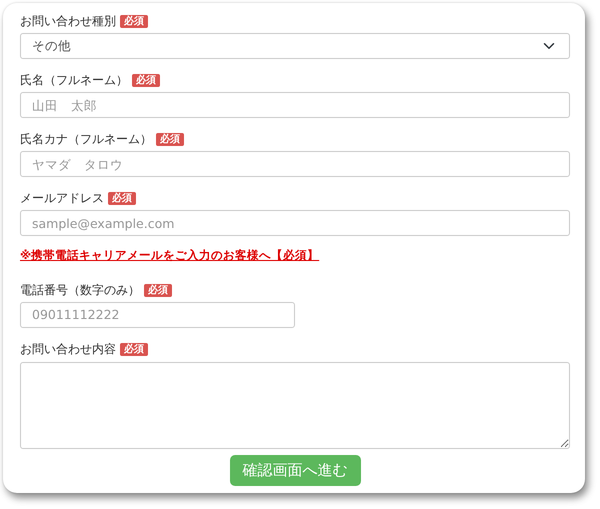 This screenshot has height=509, width=600. Describe the element at coordinates (157, 315) in the screenshot. I see `input-field: 09011112222` at that location.